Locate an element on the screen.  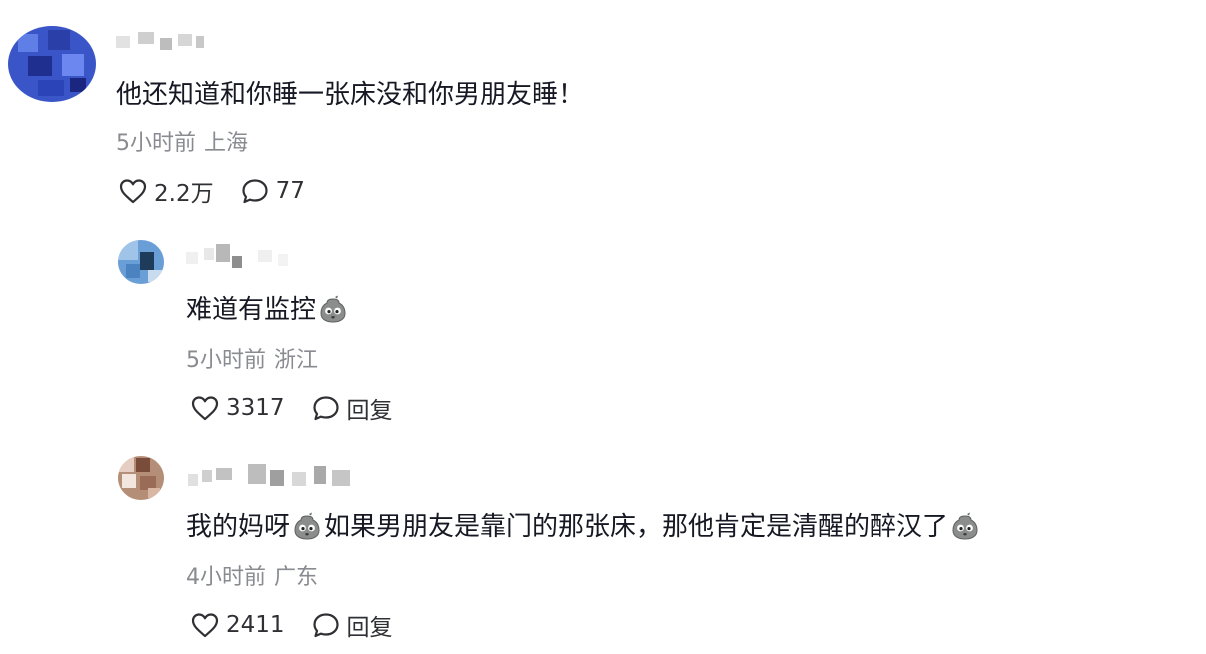
comment-location: 上海 is located at coordinates (226, 143).